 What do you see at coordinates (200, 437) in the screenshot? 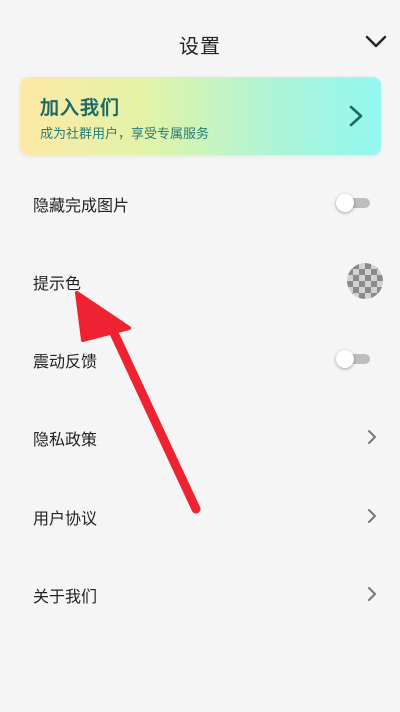
I see `setting-row-privacy-policy: 隐私政策` at bounding box center [200, 437].